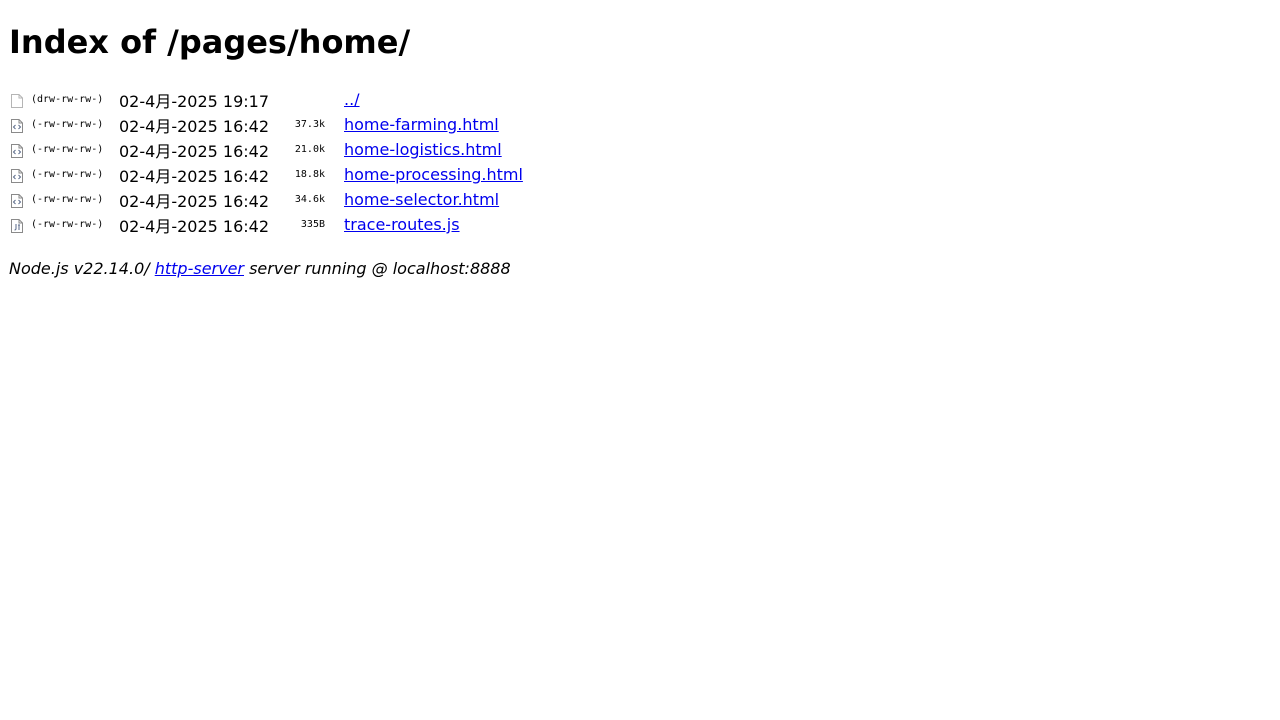 This screenshot has width=1280, height=720. Describe the element at coordinates (309, 199) in the screenshot. I see `file-size: 34.6k` at that location.